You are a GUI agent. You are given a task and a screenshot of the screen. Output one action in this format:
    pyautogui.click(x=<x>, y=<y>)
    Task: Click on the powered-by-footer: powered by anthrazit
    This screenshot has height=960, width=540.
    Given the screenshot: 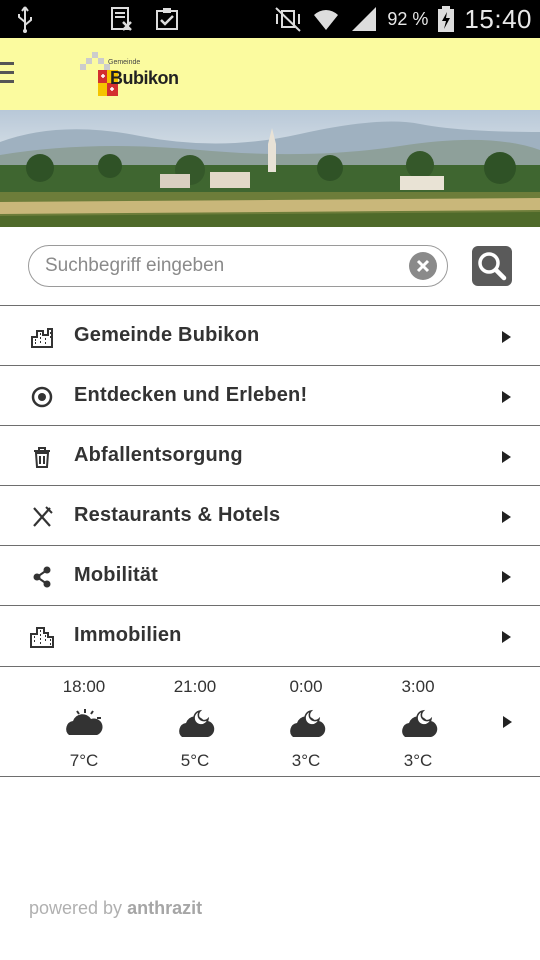 What is the action you would take?
    pyautogui.click(x=115, y=908)
    